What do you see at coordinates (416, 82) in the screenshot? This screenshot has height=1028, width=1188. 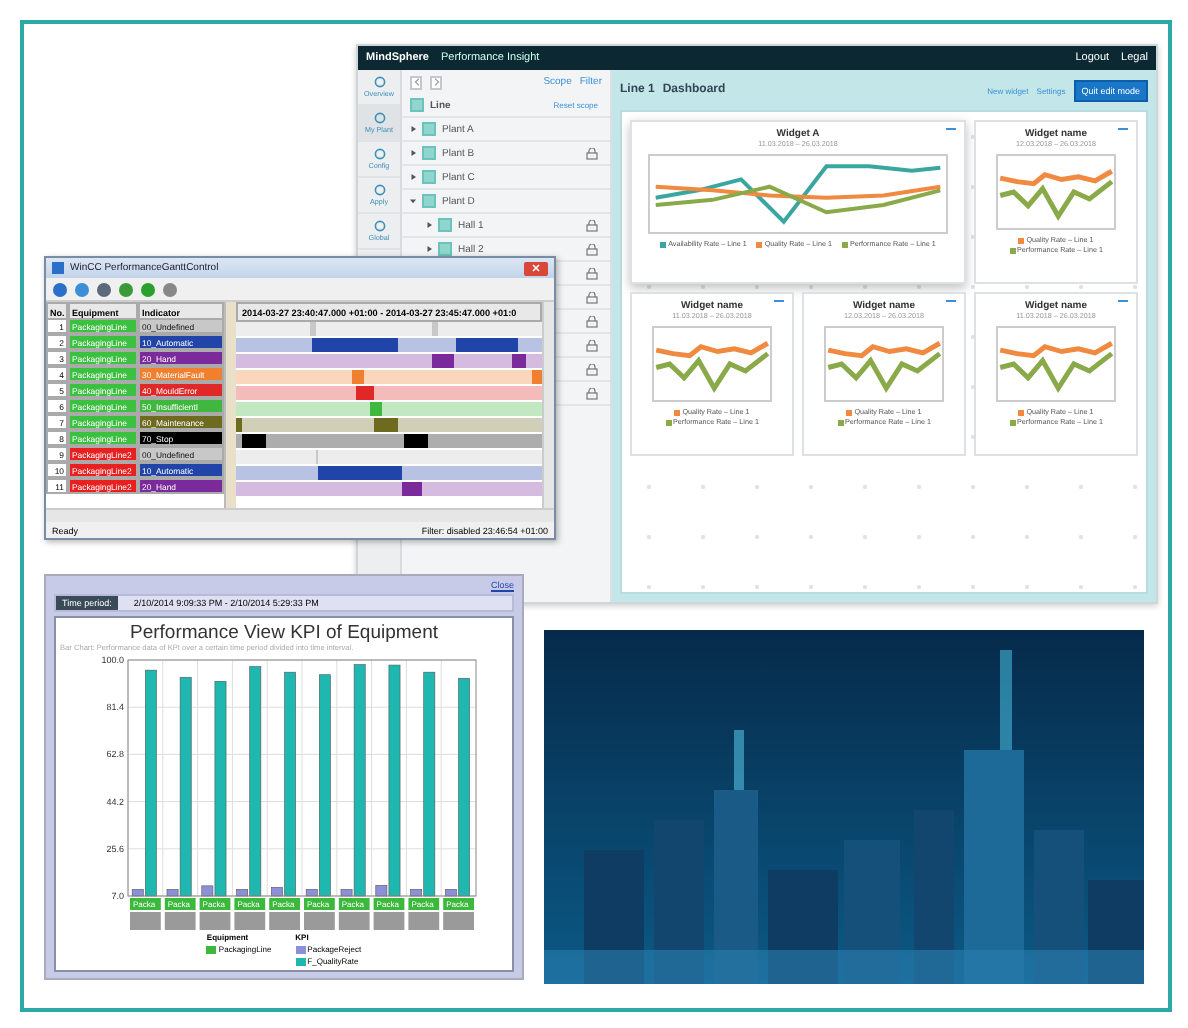 I see `back-button` at bounding box center [416, 82].